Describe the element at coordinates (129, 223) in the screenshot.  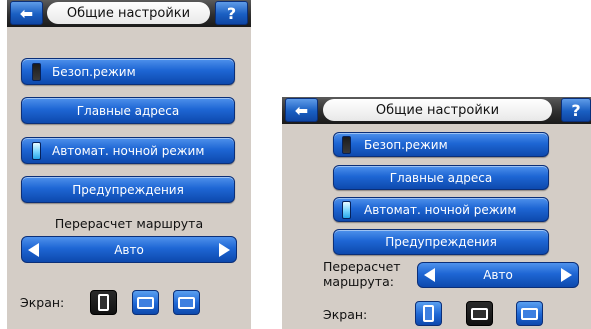
I see `route-recalc-label: Перерасчет маршрута` at that location.